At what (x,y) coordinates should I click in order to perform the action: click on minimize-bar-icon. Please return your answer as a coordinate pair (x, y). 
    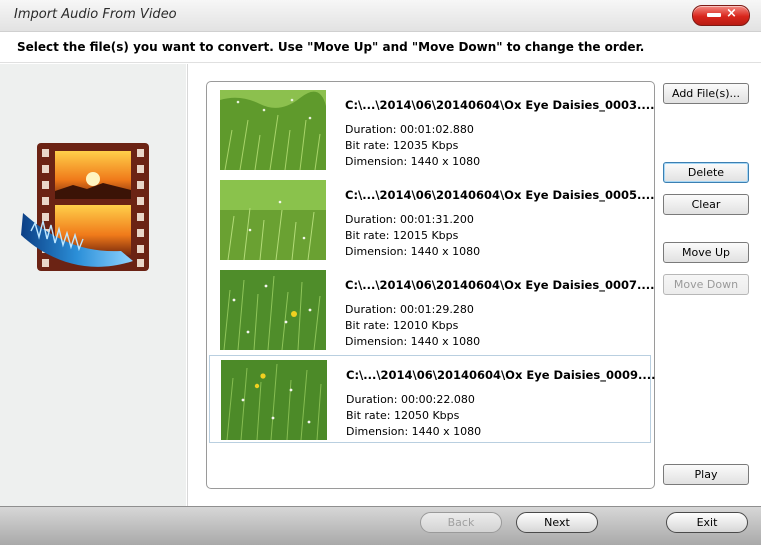
    Looking at the image, I should click on (714, 15).